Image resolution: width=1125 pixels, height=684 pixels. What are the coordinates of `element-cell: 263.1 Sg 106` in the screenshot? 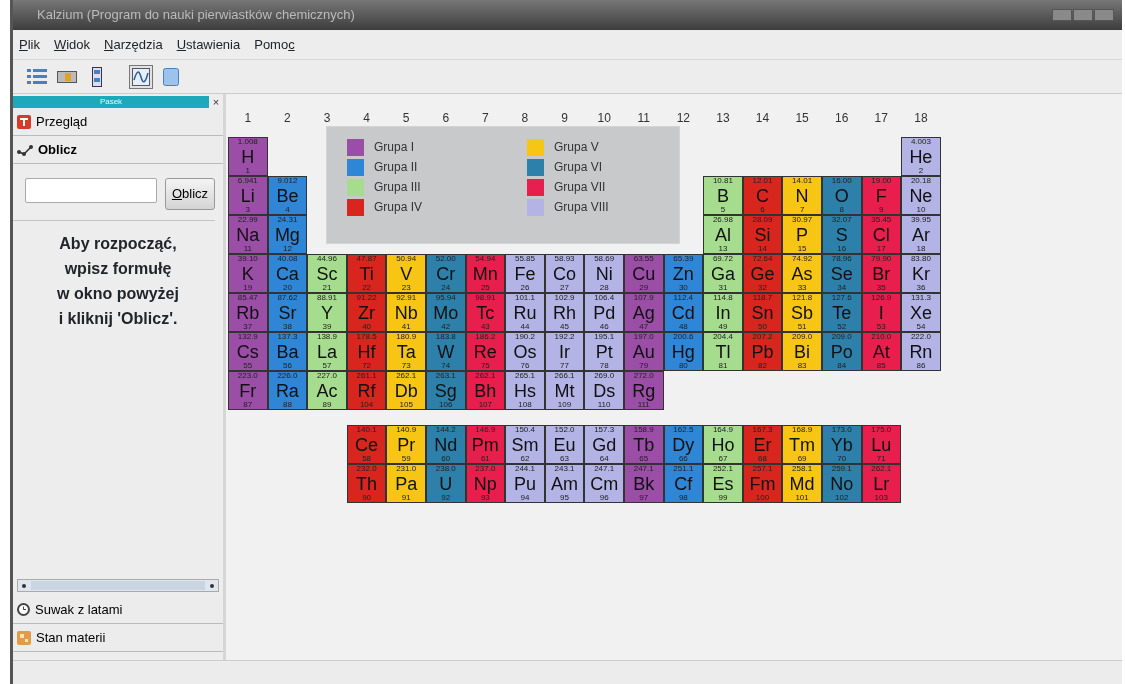 It's located at (445, 390).